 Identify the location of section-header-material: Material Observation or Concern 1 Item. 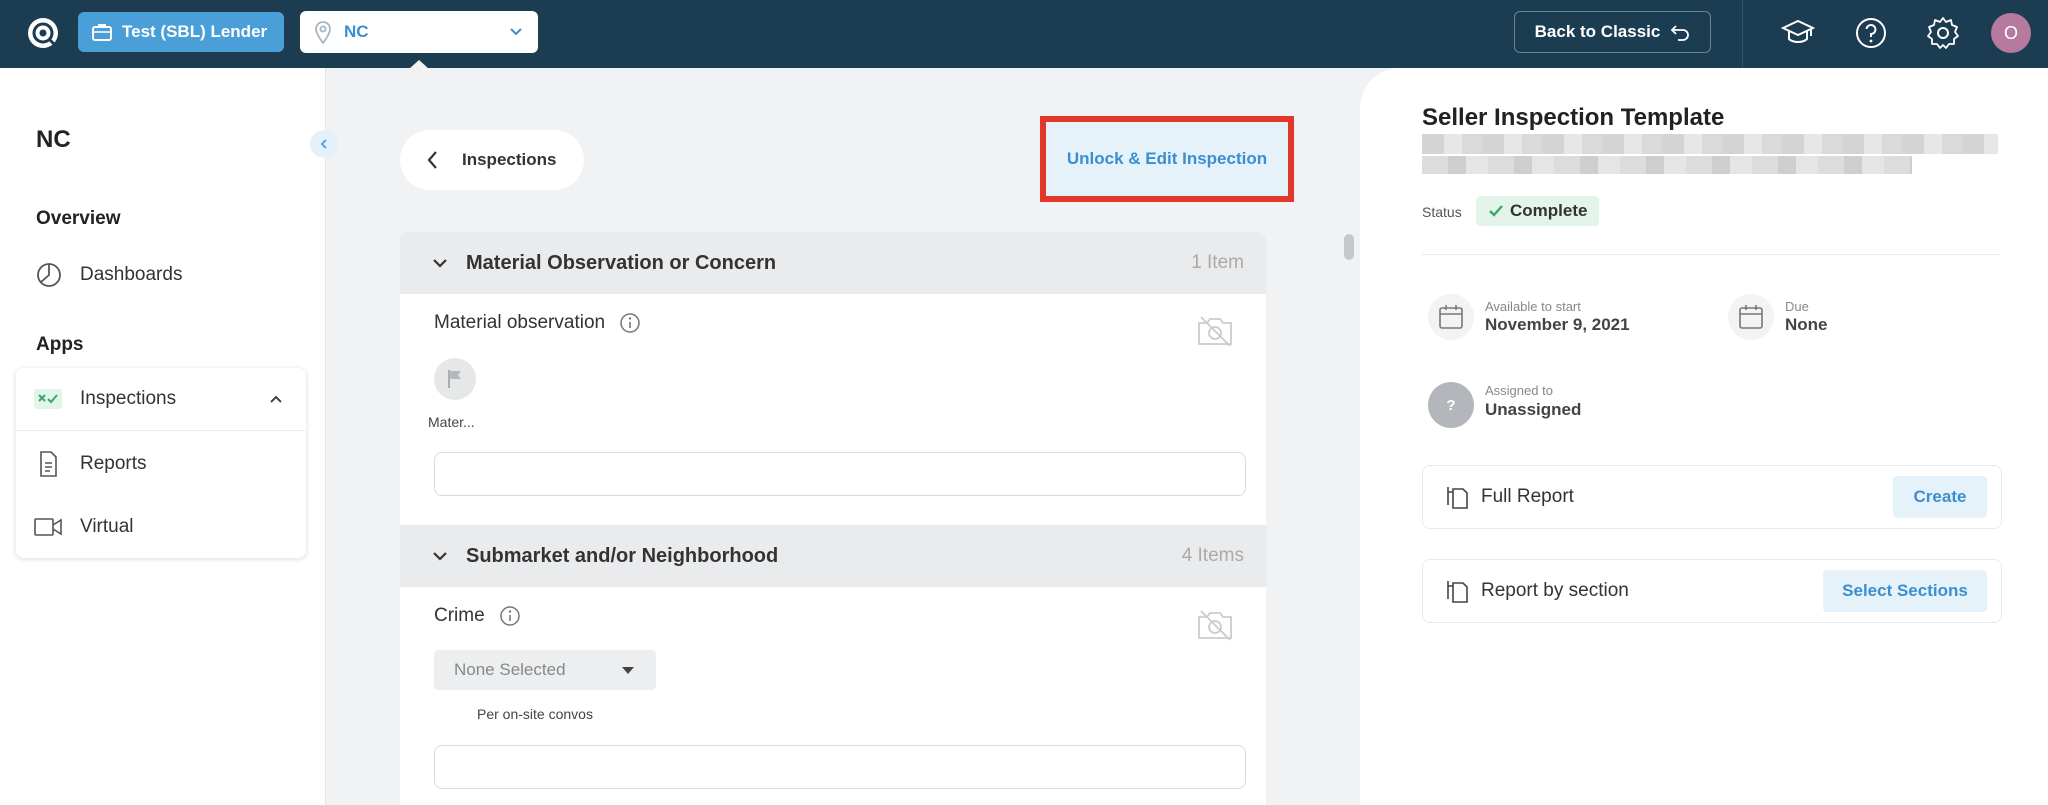
(833, 263).